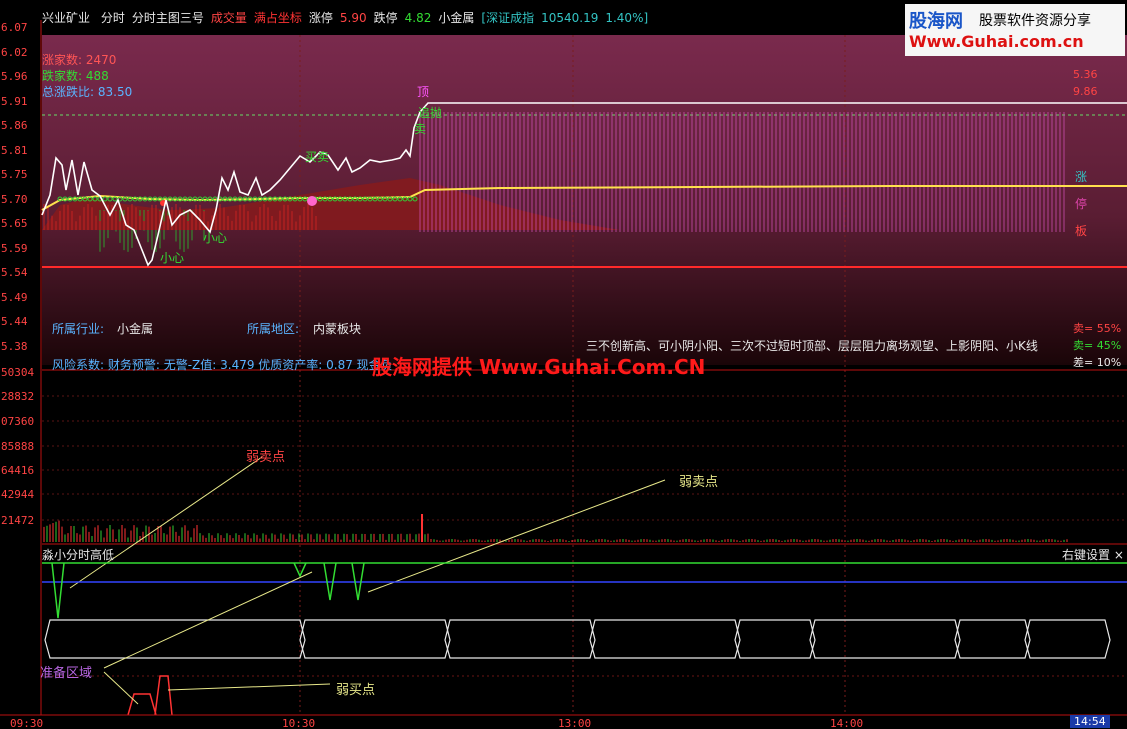 This screenshot has height=729, width=1127. Describe the element at coordinates (26, 723) in the screenshot. I see `time-tick-0: 09:30` at that location.